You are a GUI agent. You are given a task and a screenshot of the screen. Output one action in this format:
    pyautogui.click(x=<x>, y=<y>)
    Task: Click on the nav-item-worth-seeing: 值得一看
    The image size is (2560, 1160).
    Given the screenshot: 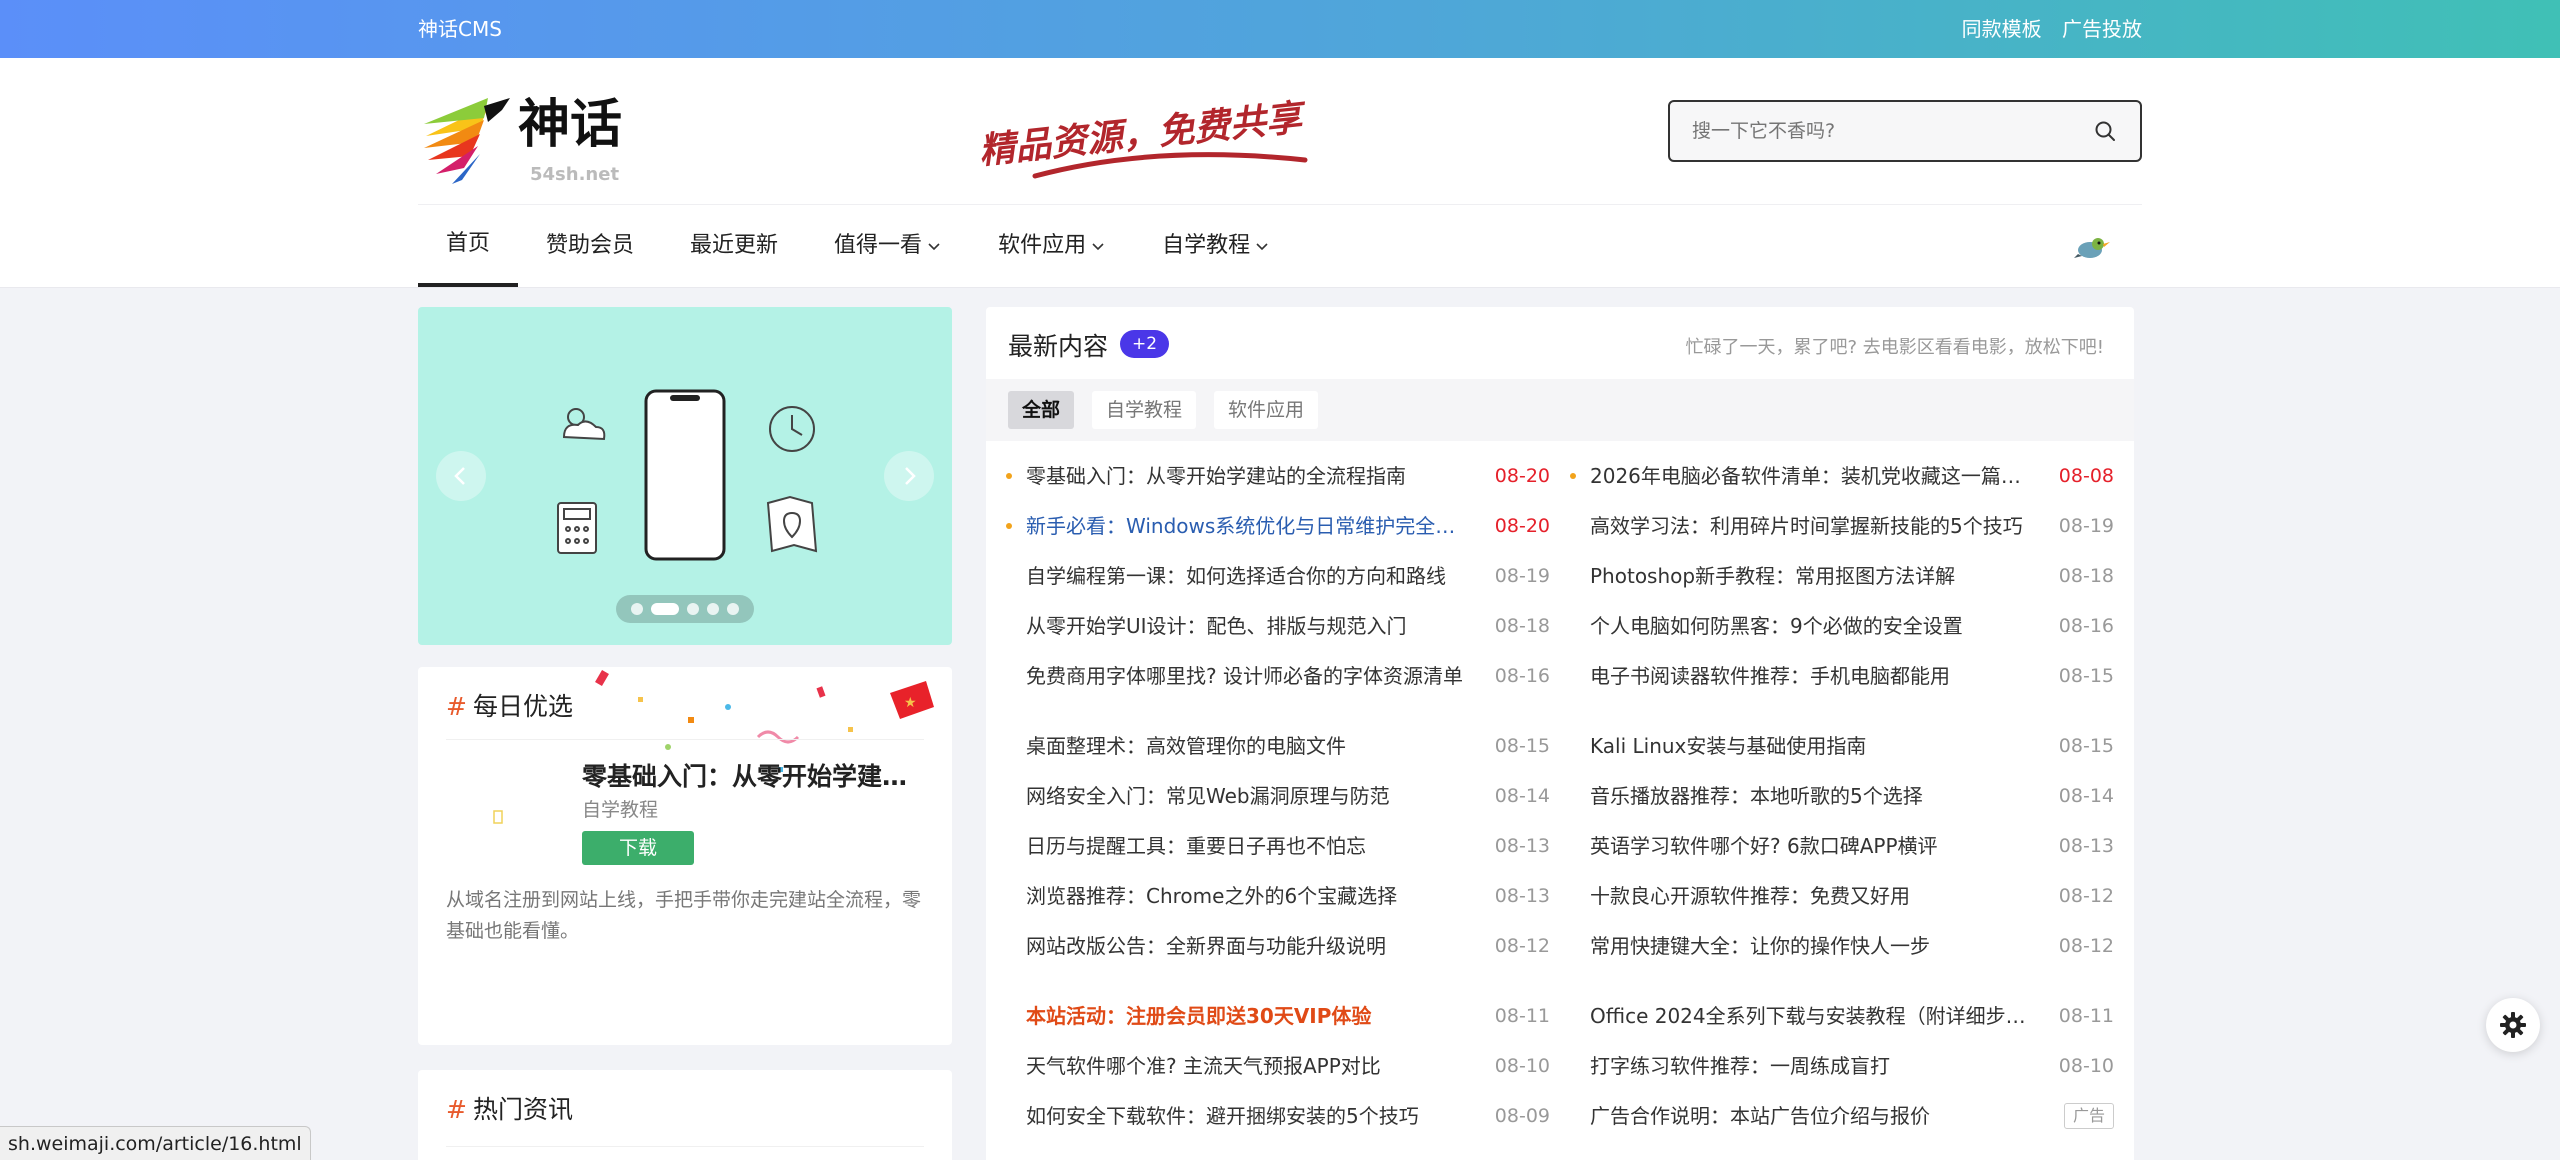 What is the action you would take?
    pyautogui.click(x=888, y=246)
    